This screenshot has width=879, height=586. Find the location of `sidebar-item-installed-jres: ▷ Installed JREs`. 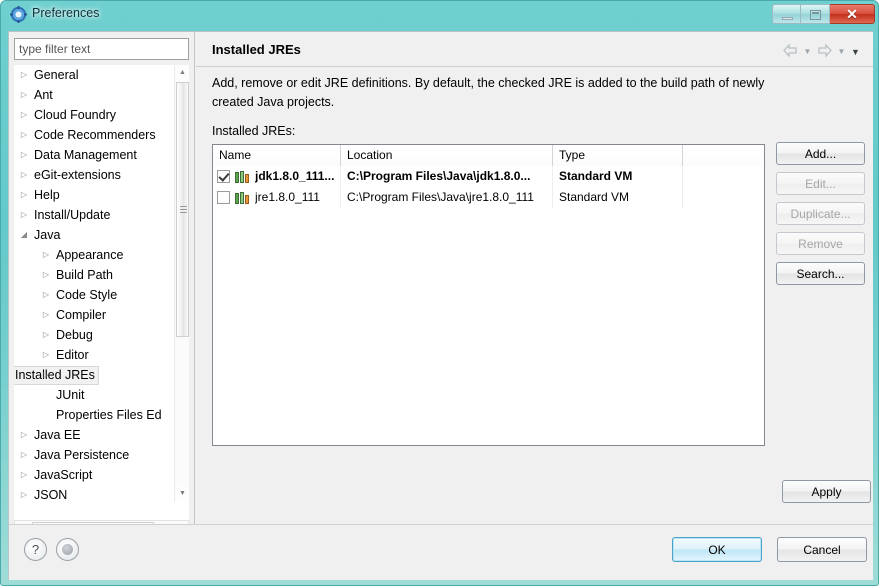

sidebar-item-installed-jres: ▷ Installed JREs is located at coordinates (94, 375).